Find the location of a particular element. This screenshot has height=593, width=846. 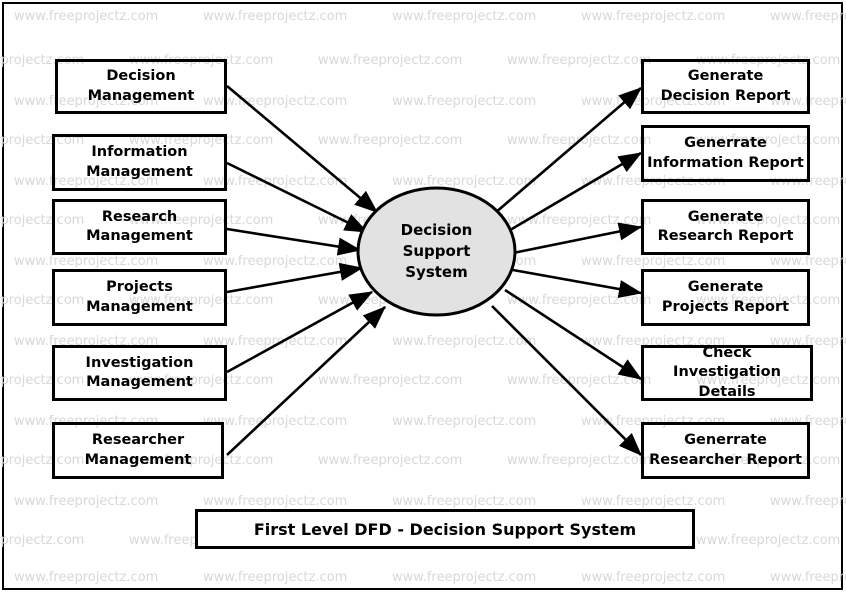

flow-process-to-information-report is located at coordinates (573, 193).